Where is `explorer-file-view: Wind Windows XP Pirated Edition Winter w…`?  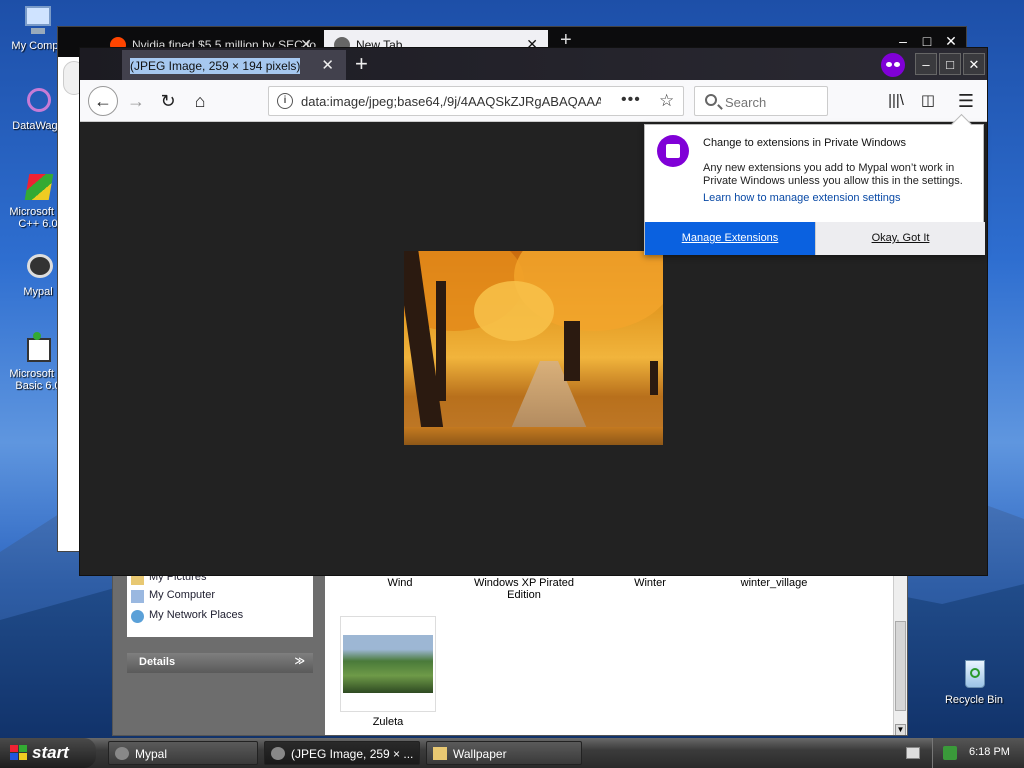 explorer-file-view: Wind Windows XP Pirated Edition Winter w… is located at coordinates (610, 648).